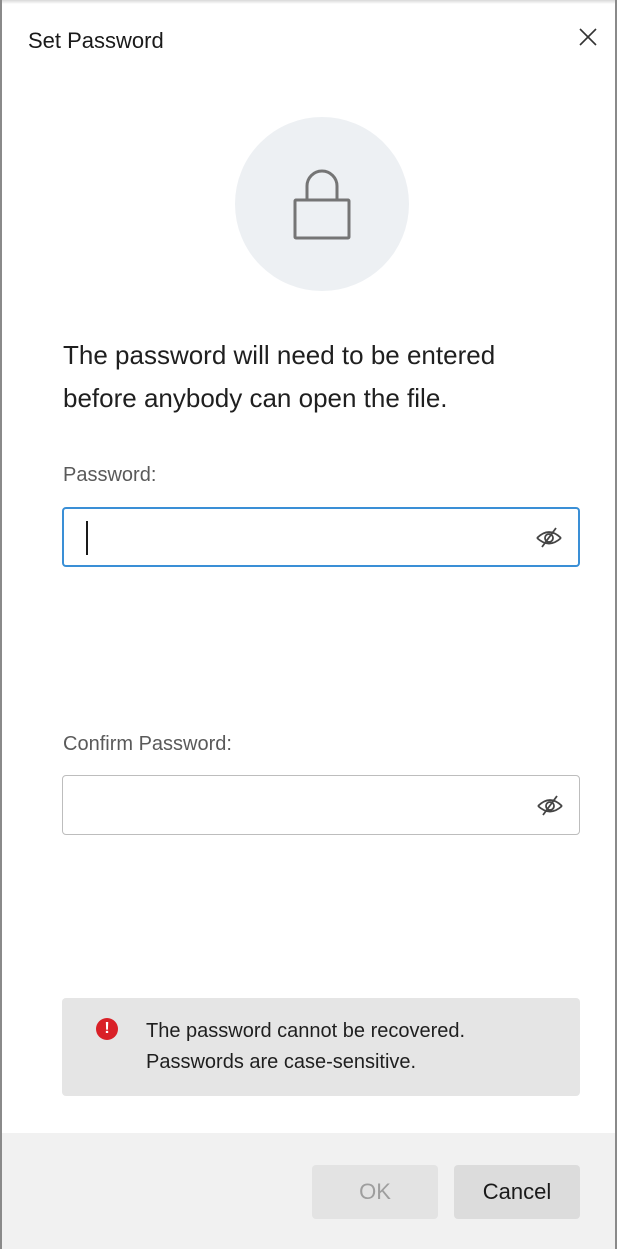  I want to click on close-icon, so click(588, 37).